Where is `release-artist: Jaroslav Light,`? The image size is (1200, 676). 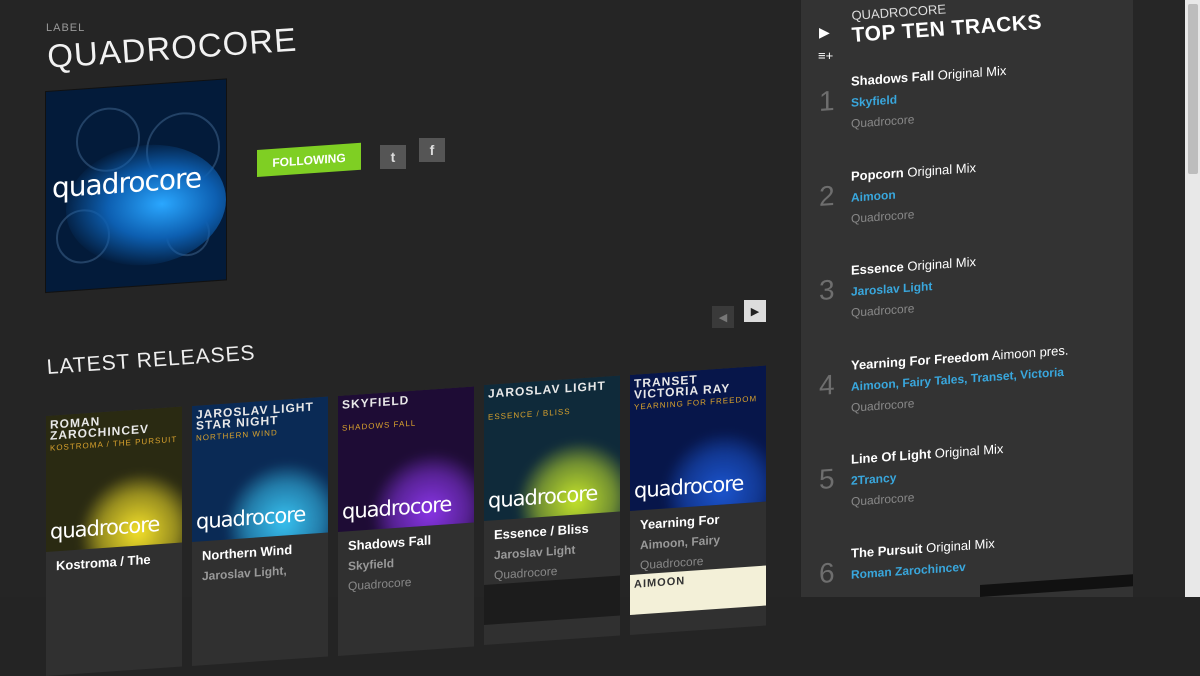
release-artist: Jaroslav Light, is located at coordinates (262, 572).